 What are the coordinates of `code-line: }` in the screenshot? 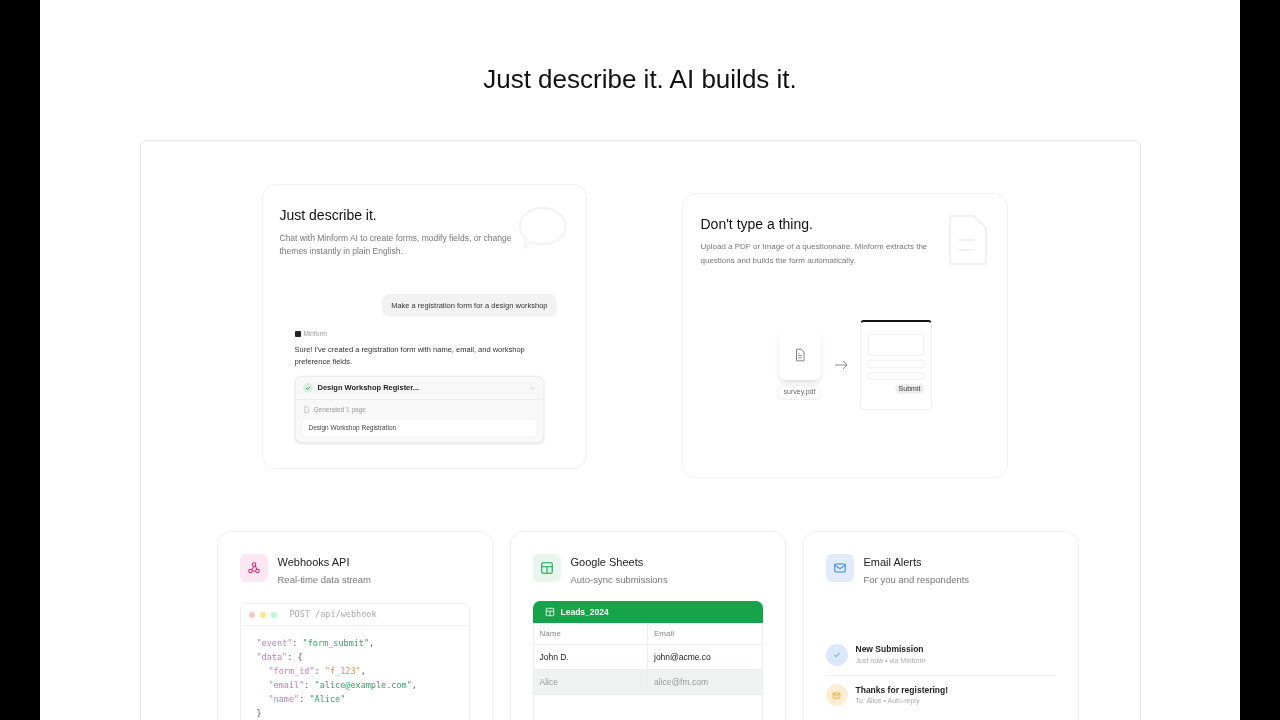 It's located at (259, 713).